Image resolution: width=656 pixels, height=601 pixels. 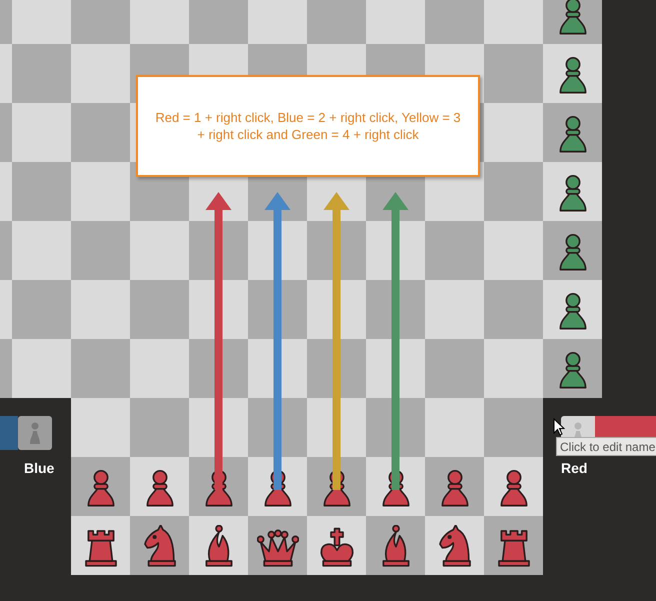 I want to click on player-name: Red, so click(x=608, y=468).